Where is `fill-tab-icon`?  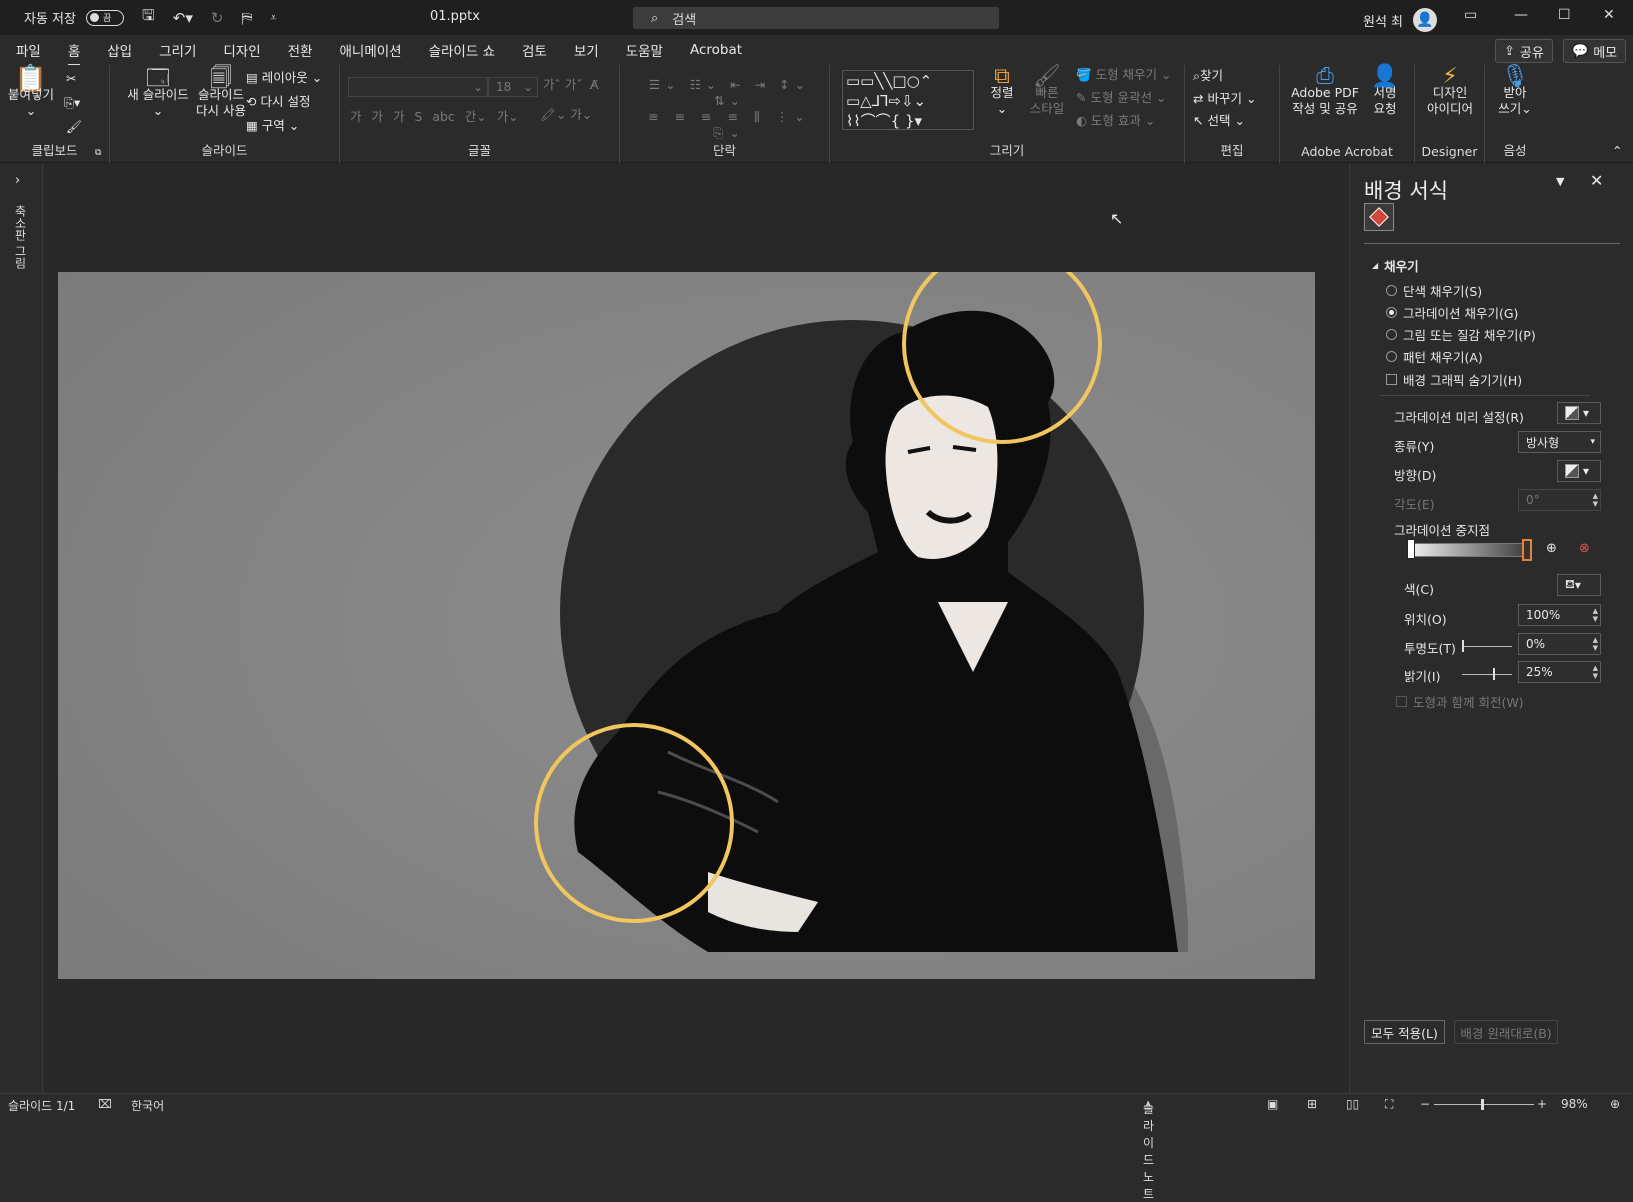 fill-tab-icon is located at coordinates (1379, 217).